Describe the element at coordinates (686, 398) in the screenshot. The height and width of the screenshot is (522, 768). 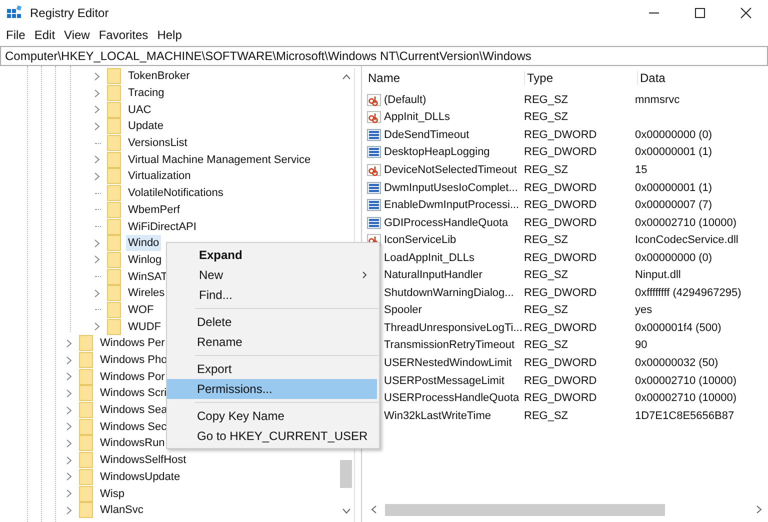
I see `value-data: 0x00002710 (10000)` at that location.